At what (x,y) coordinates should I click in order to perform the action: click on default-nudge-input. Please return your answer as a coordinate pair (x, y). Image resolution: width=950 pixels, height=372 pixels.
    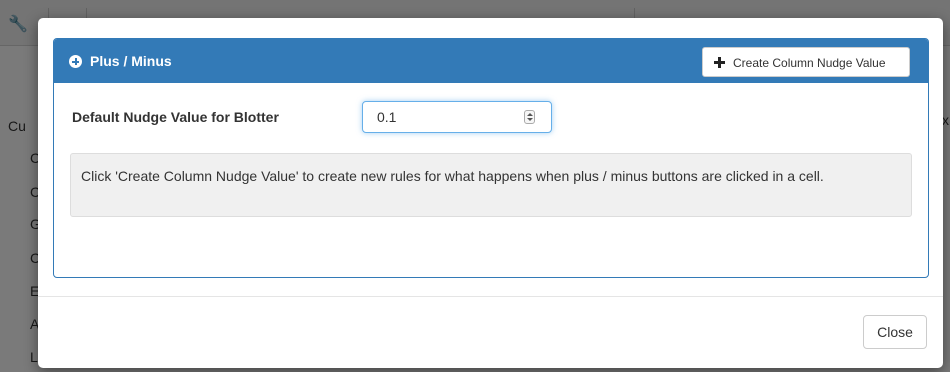
    Looking at the image, I should click on (443, 117).